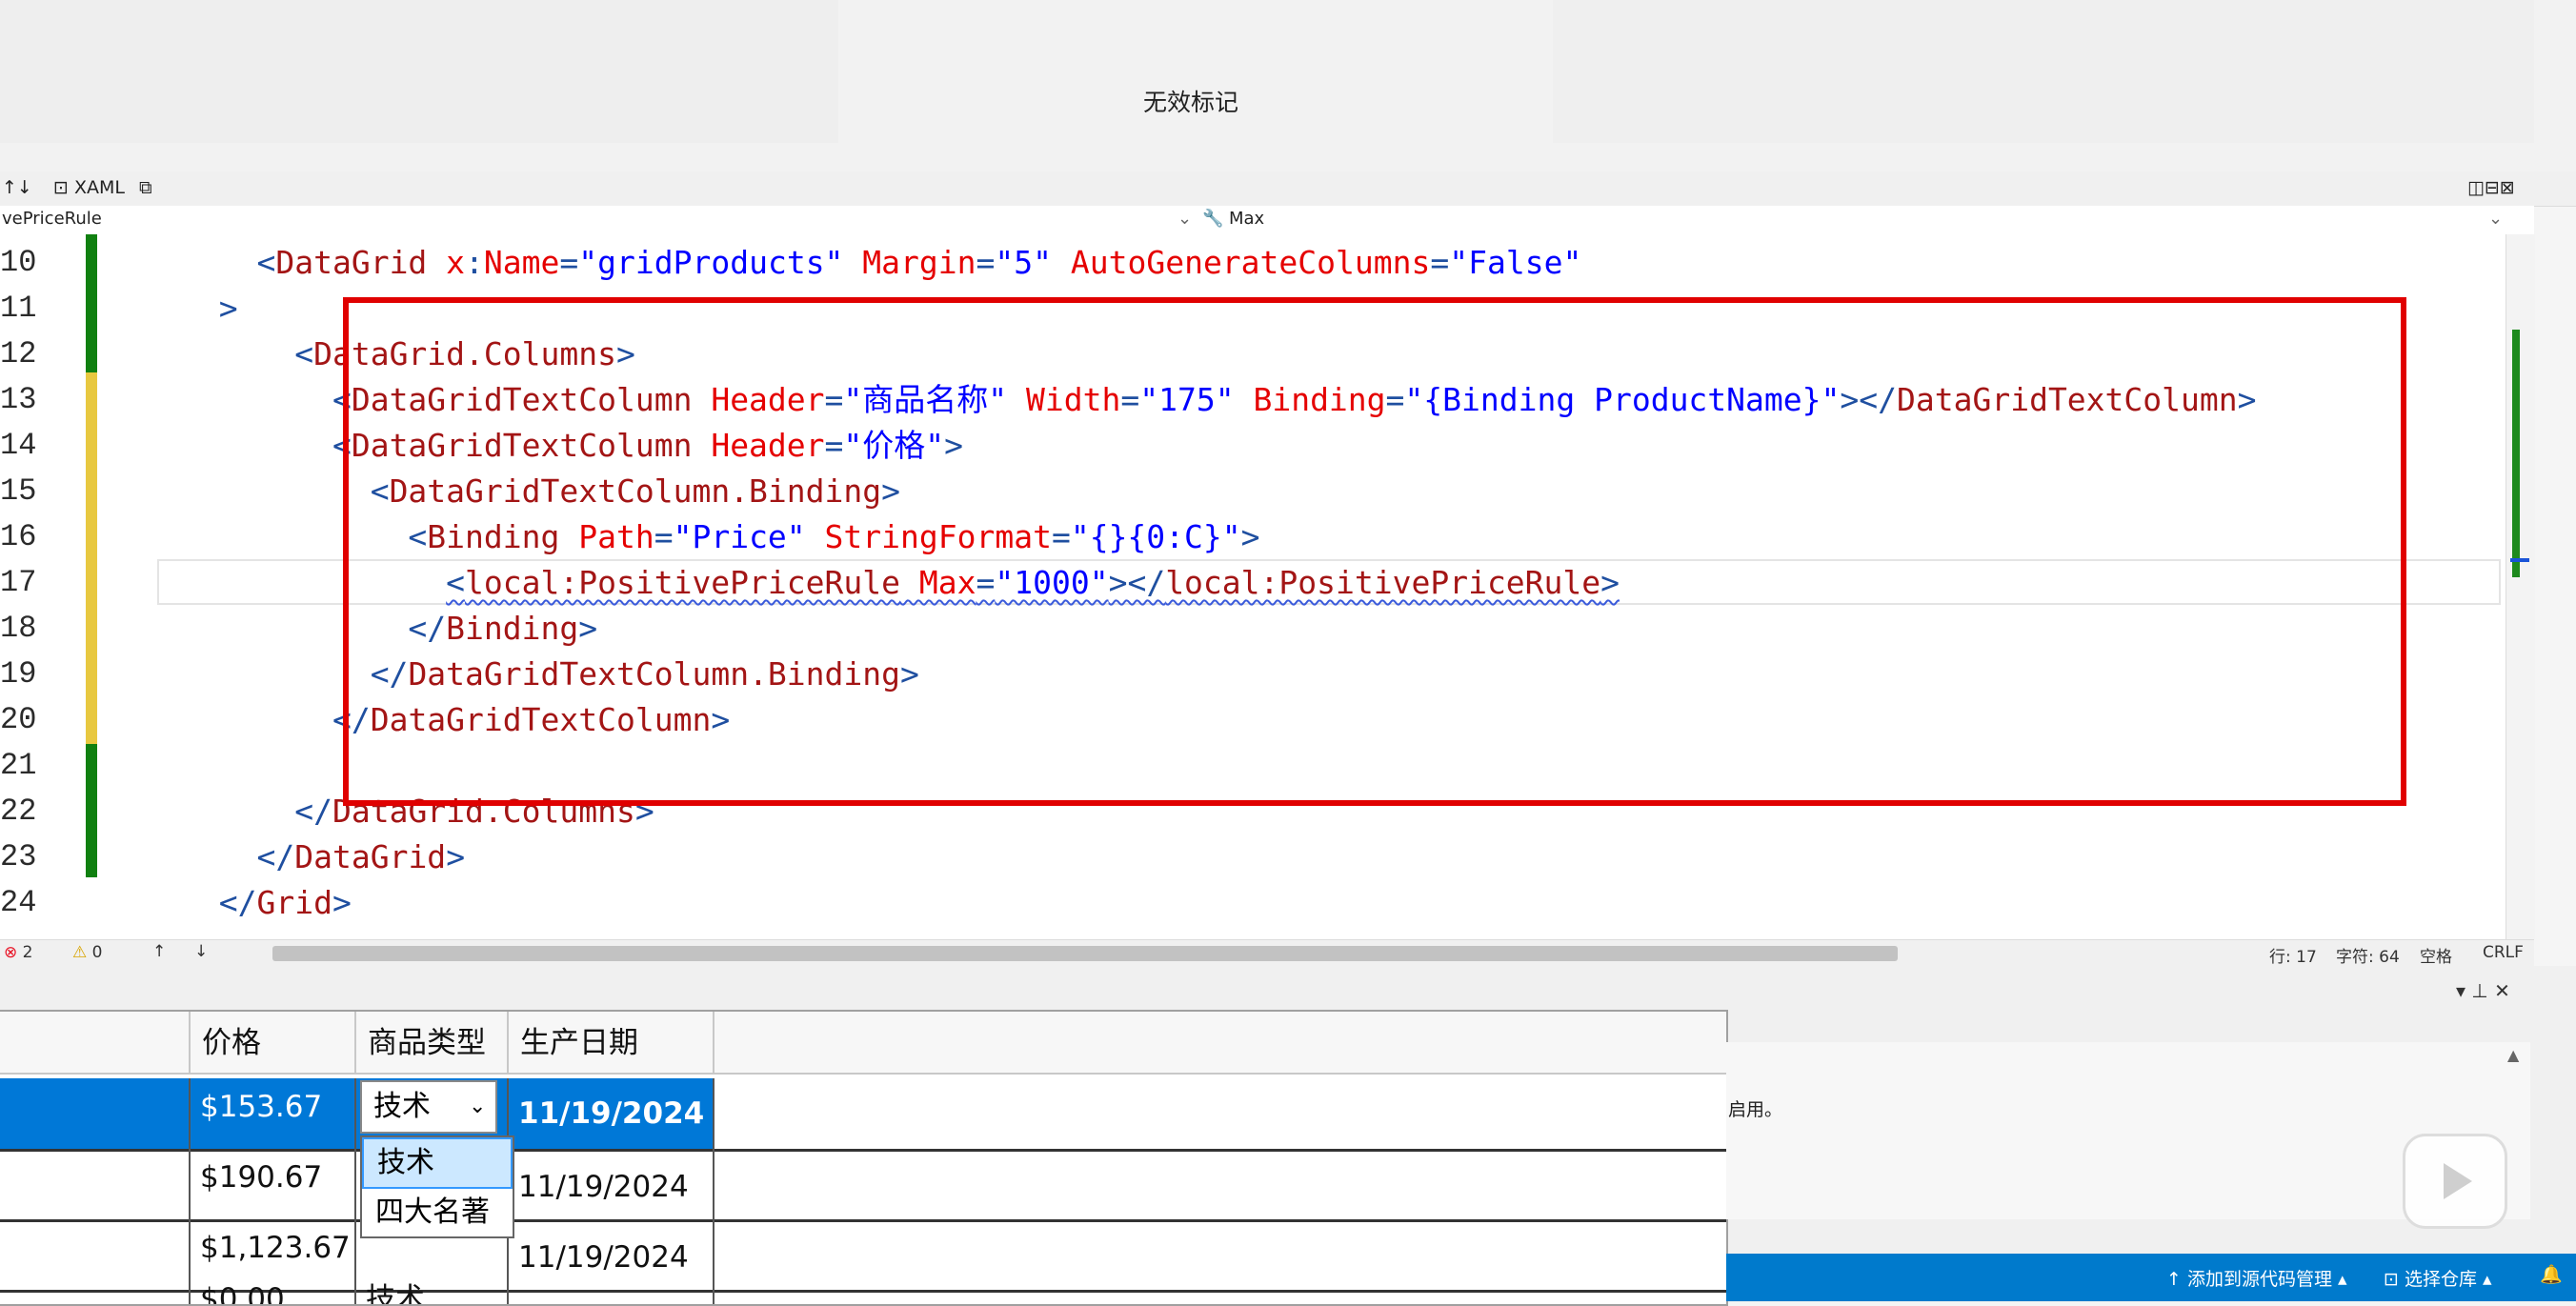 This screenshot has width=2576, height=1306. Describe the element at coordinates (1085, 953) in the screenshot. I see `horizontal-scrollbar` at that location.